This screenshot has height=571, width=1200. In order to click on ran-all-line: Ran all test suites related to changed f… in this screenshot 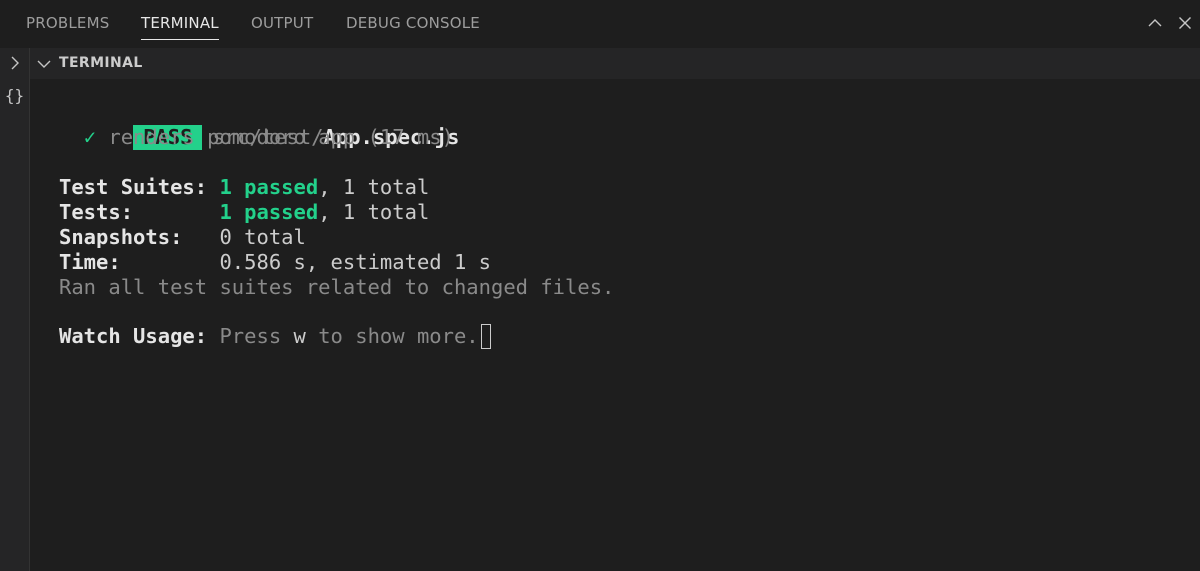, I will do `click(337, 287)`.